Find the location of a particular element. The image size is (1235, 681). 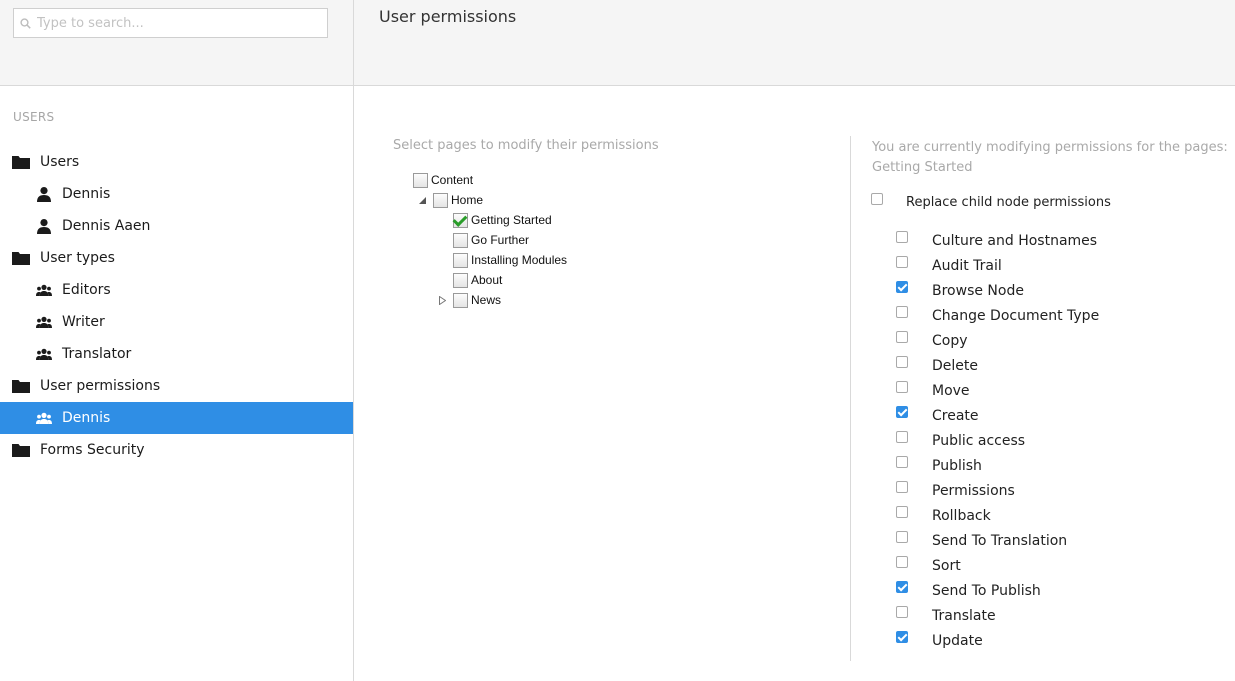

permission-move: Move is located at coordinates (997, 390).